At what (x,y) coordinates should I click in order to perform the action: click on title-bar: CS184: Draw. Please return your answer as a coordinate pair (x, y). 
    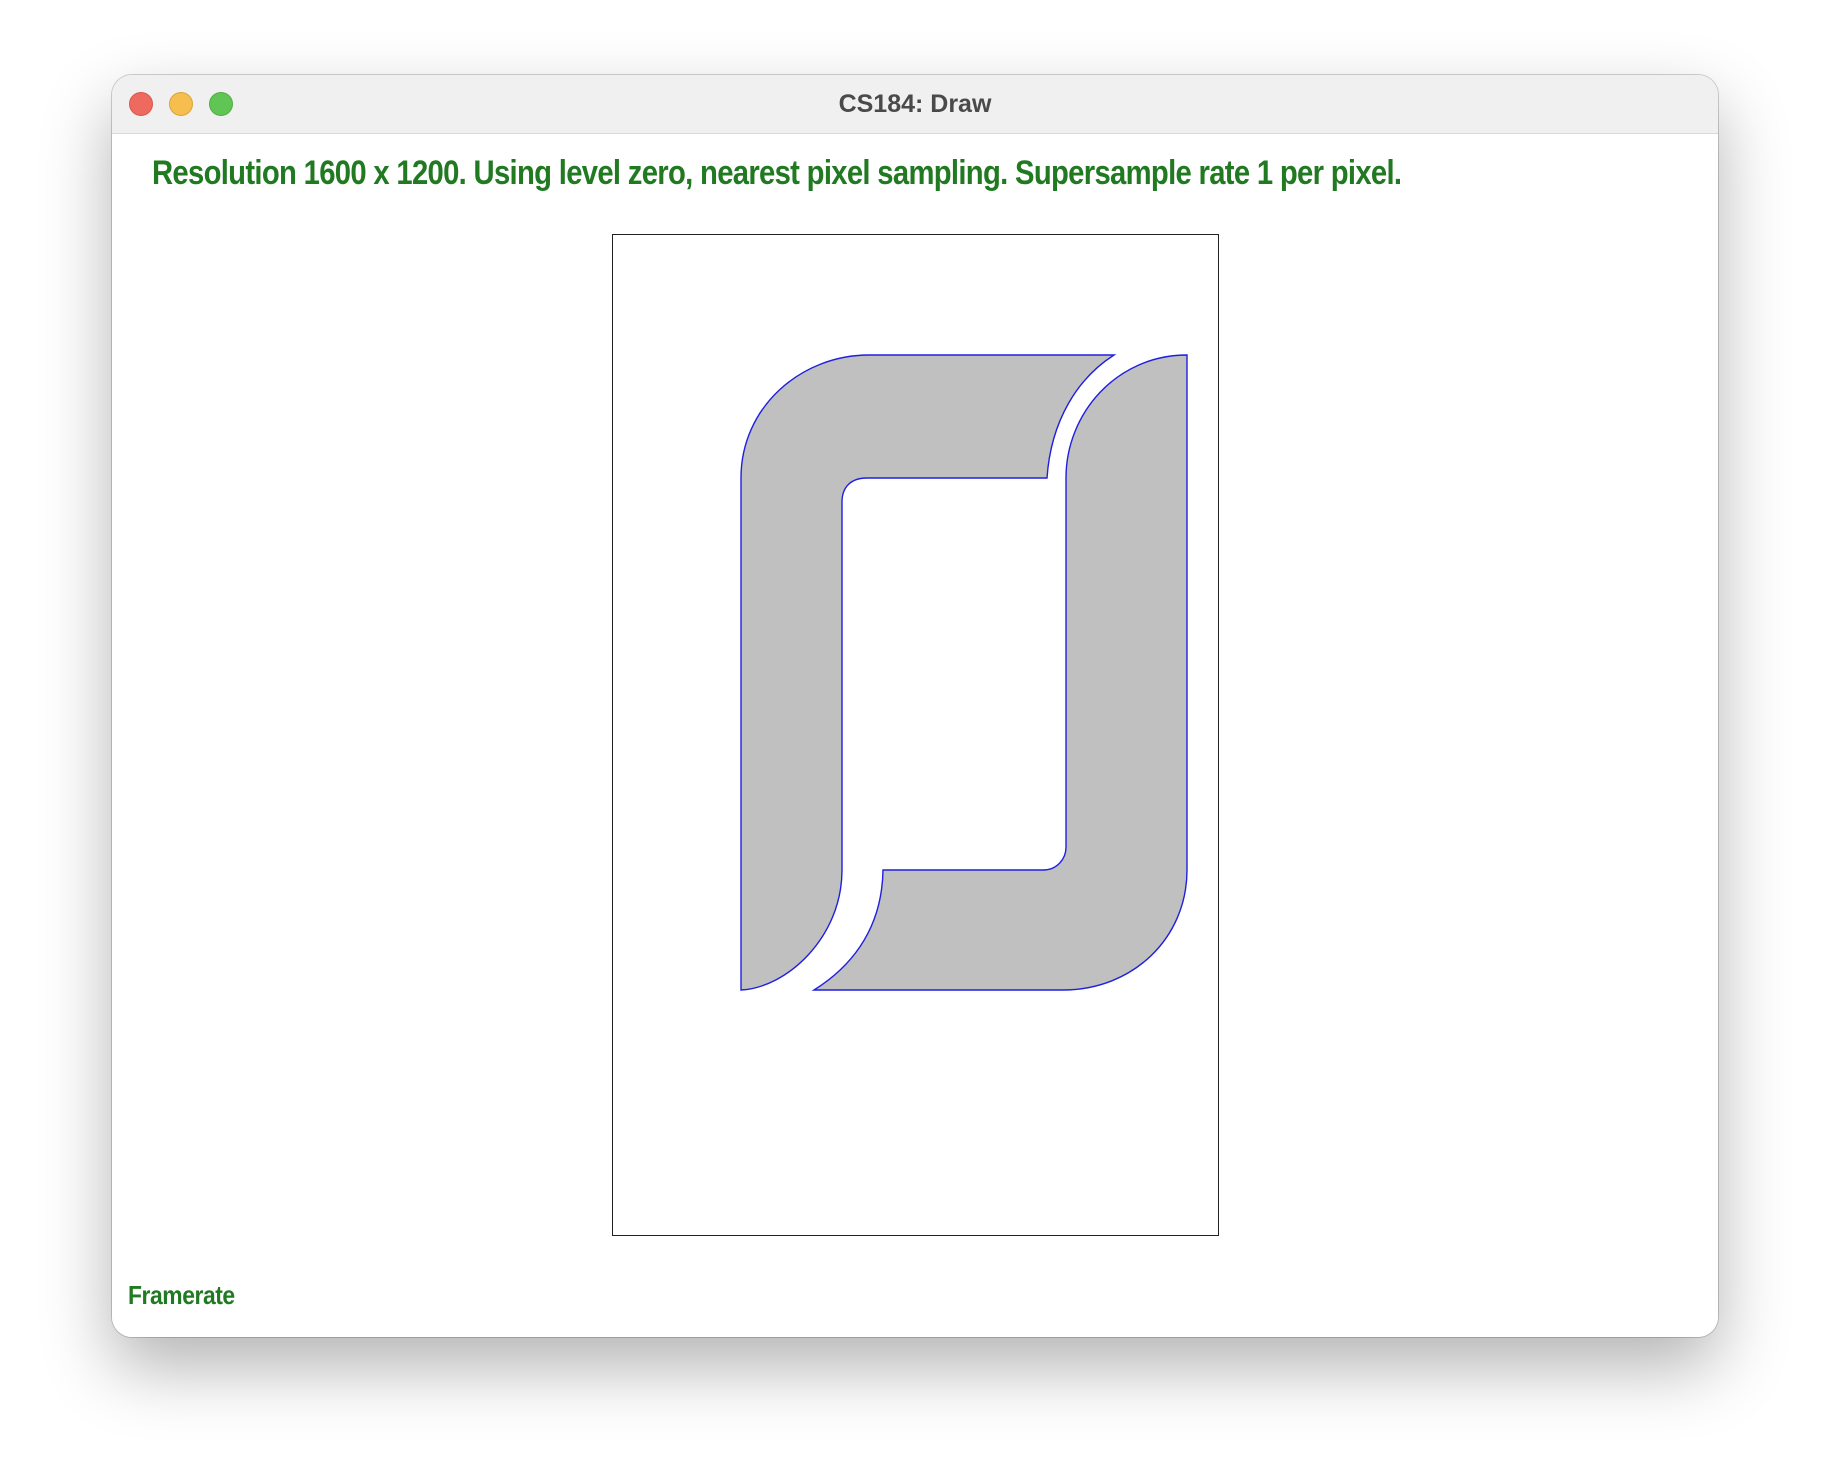
    Looking at the image, I should click on (915, 104).